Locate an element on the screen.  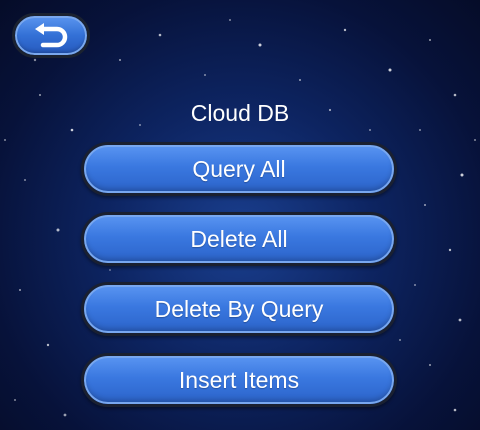
insert-items-button: Insert Items is located at coordinates (239, 380).